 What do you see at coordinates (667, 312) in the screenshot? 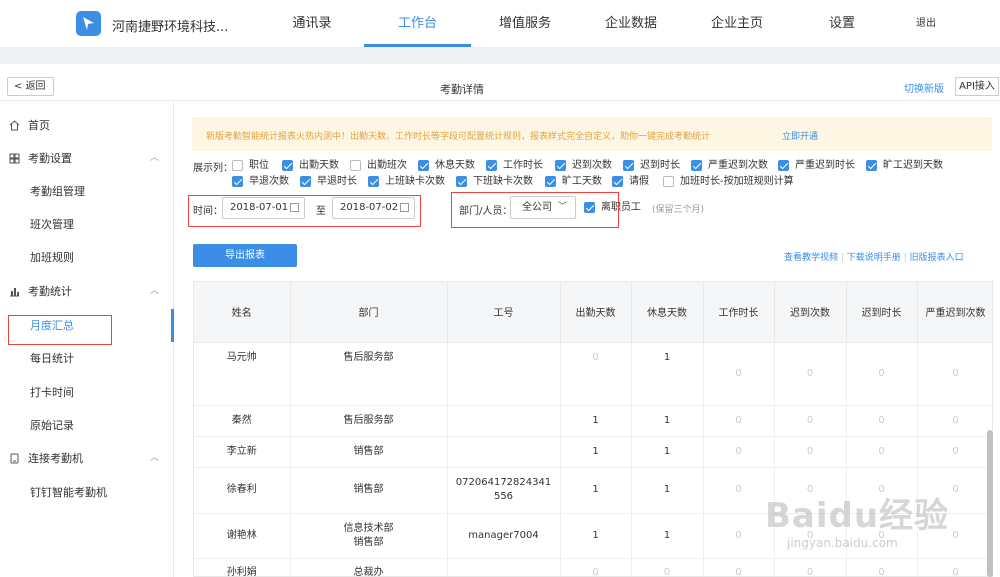
I see `column-header: 休息天数` at bounding box center [667, 312].